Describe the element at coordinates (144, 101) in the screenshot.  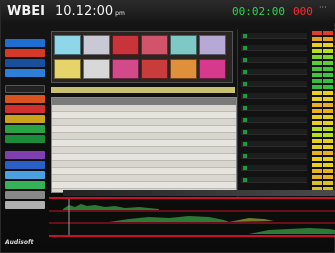
I see `playlist-header` at that location.